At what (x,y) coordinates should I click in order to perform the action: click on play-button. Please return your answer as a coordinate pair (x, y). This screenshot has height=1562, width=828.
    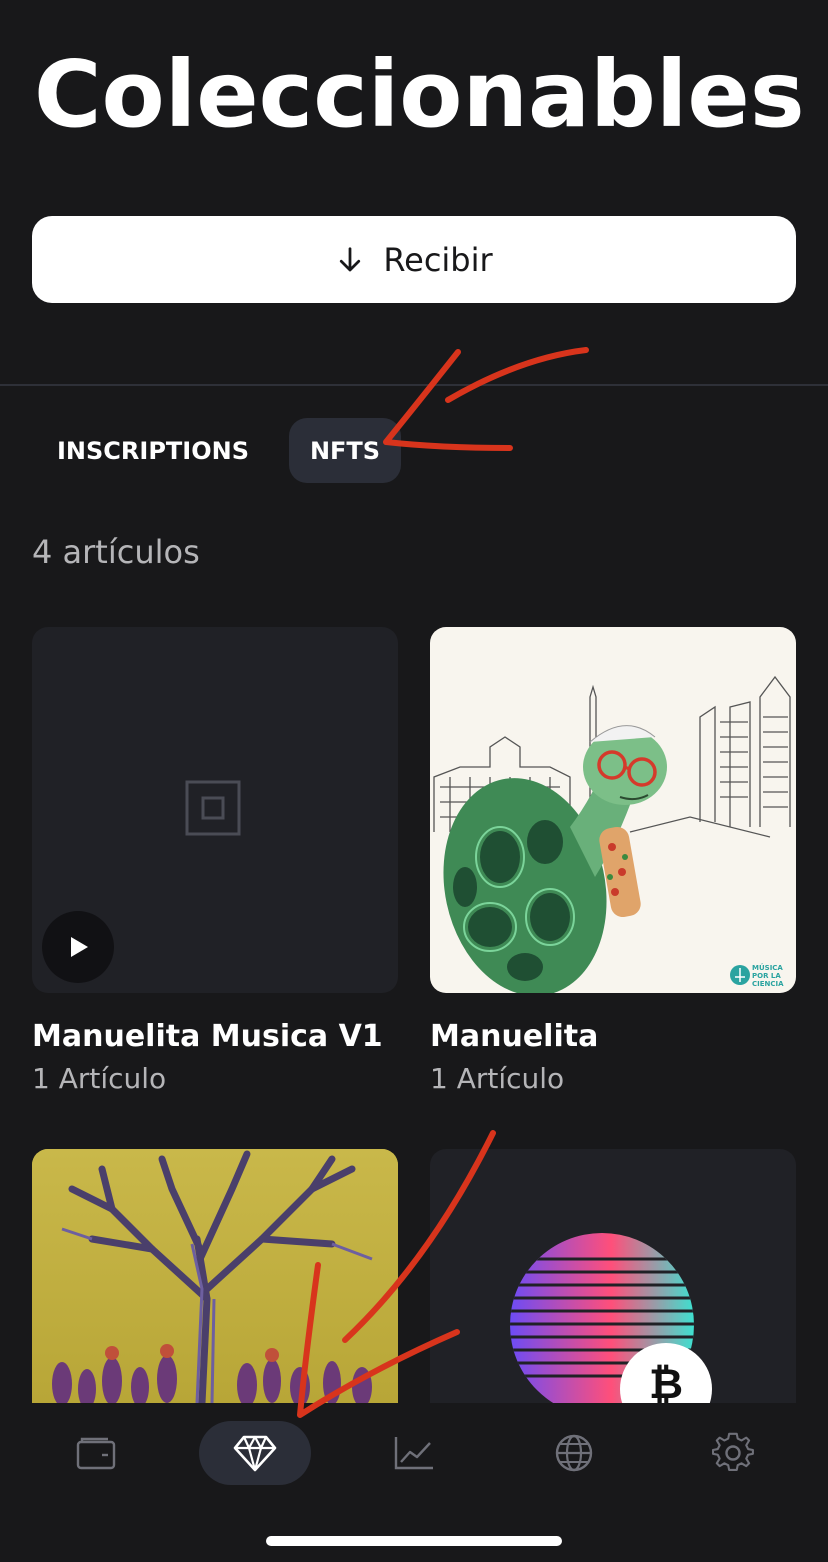
    Looking at the image, I should click on (78, 947).